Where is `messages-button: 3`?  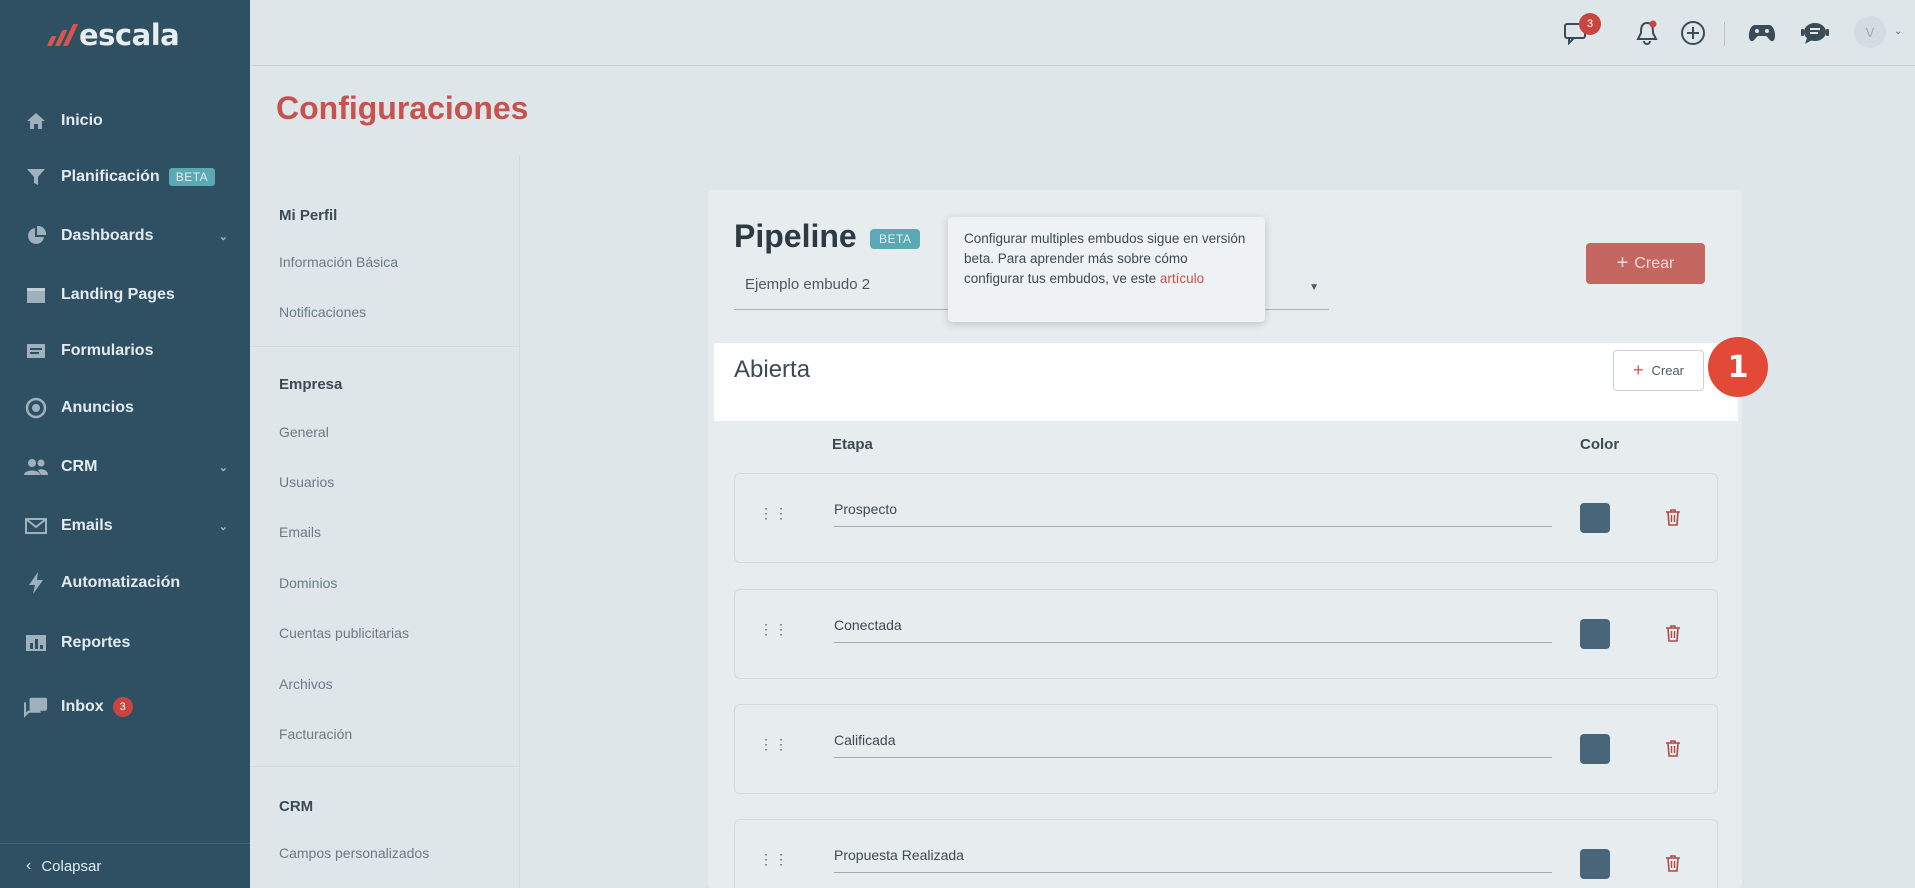
messages-button: 3 is located at coordinates (1581, 30).